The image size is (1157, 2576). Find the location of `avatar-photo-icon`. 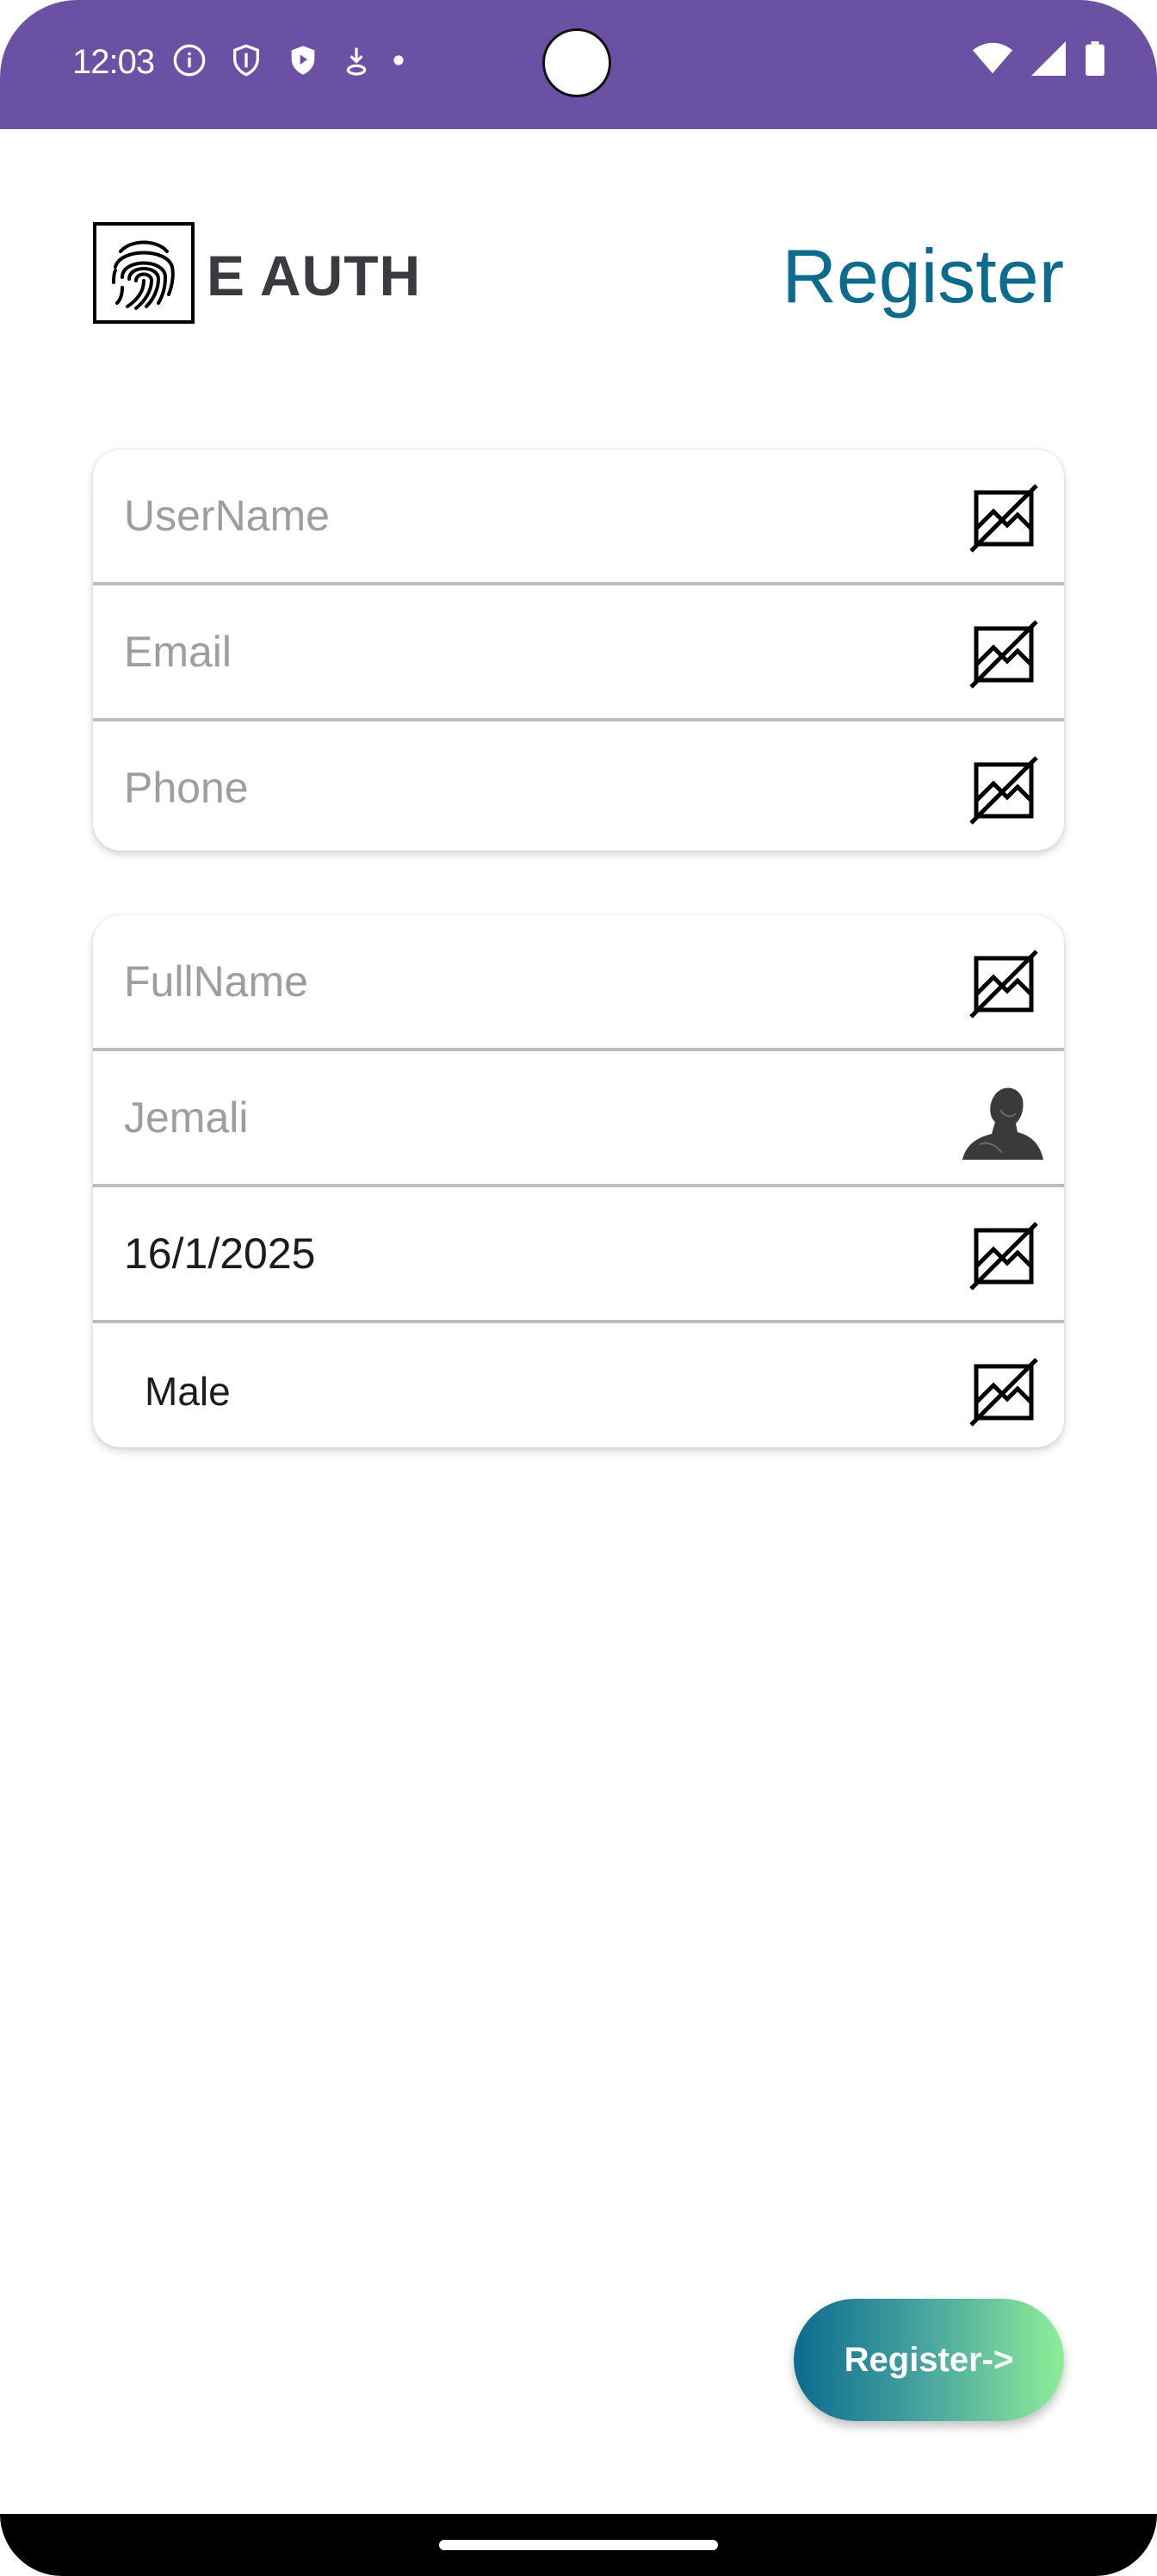

avatar-photo-icon is located at coordinates (1003, 1123).